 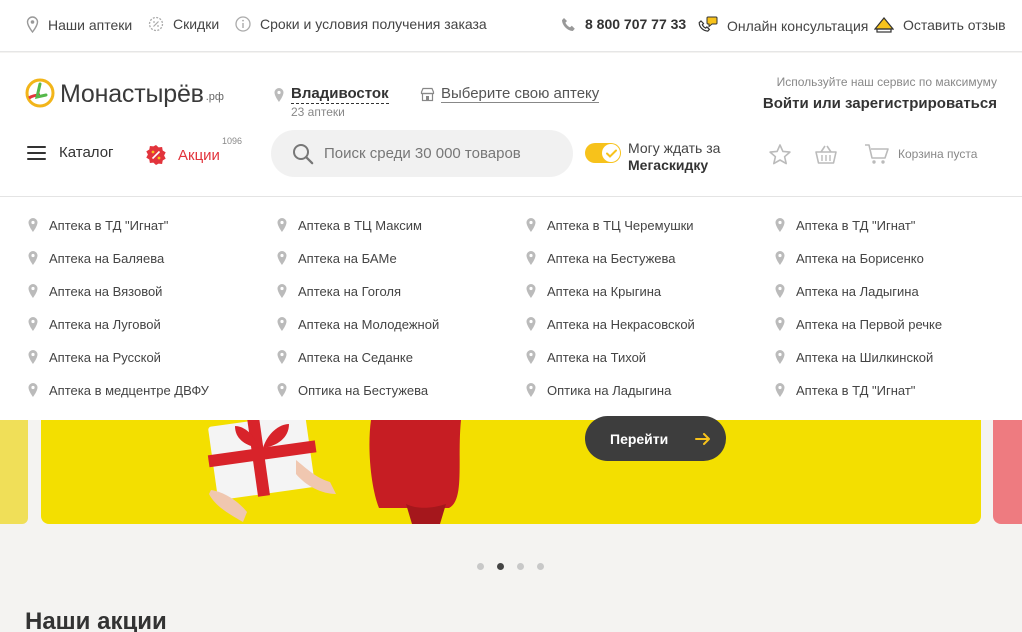 What do you see at coordinates (373, 24) in the screenshot?
I see `order-terms-label: Сроки и условия получения заказа` at bounding box center [373, 24].